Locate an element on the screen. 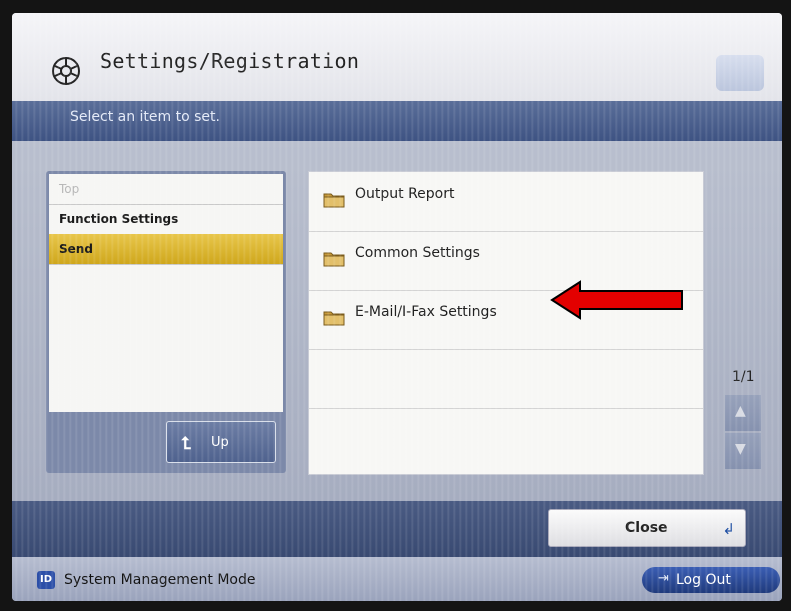 This screenshot has height=611, width=791. up-arrow-icon: ⮤ is located at coordinates (186, 444).